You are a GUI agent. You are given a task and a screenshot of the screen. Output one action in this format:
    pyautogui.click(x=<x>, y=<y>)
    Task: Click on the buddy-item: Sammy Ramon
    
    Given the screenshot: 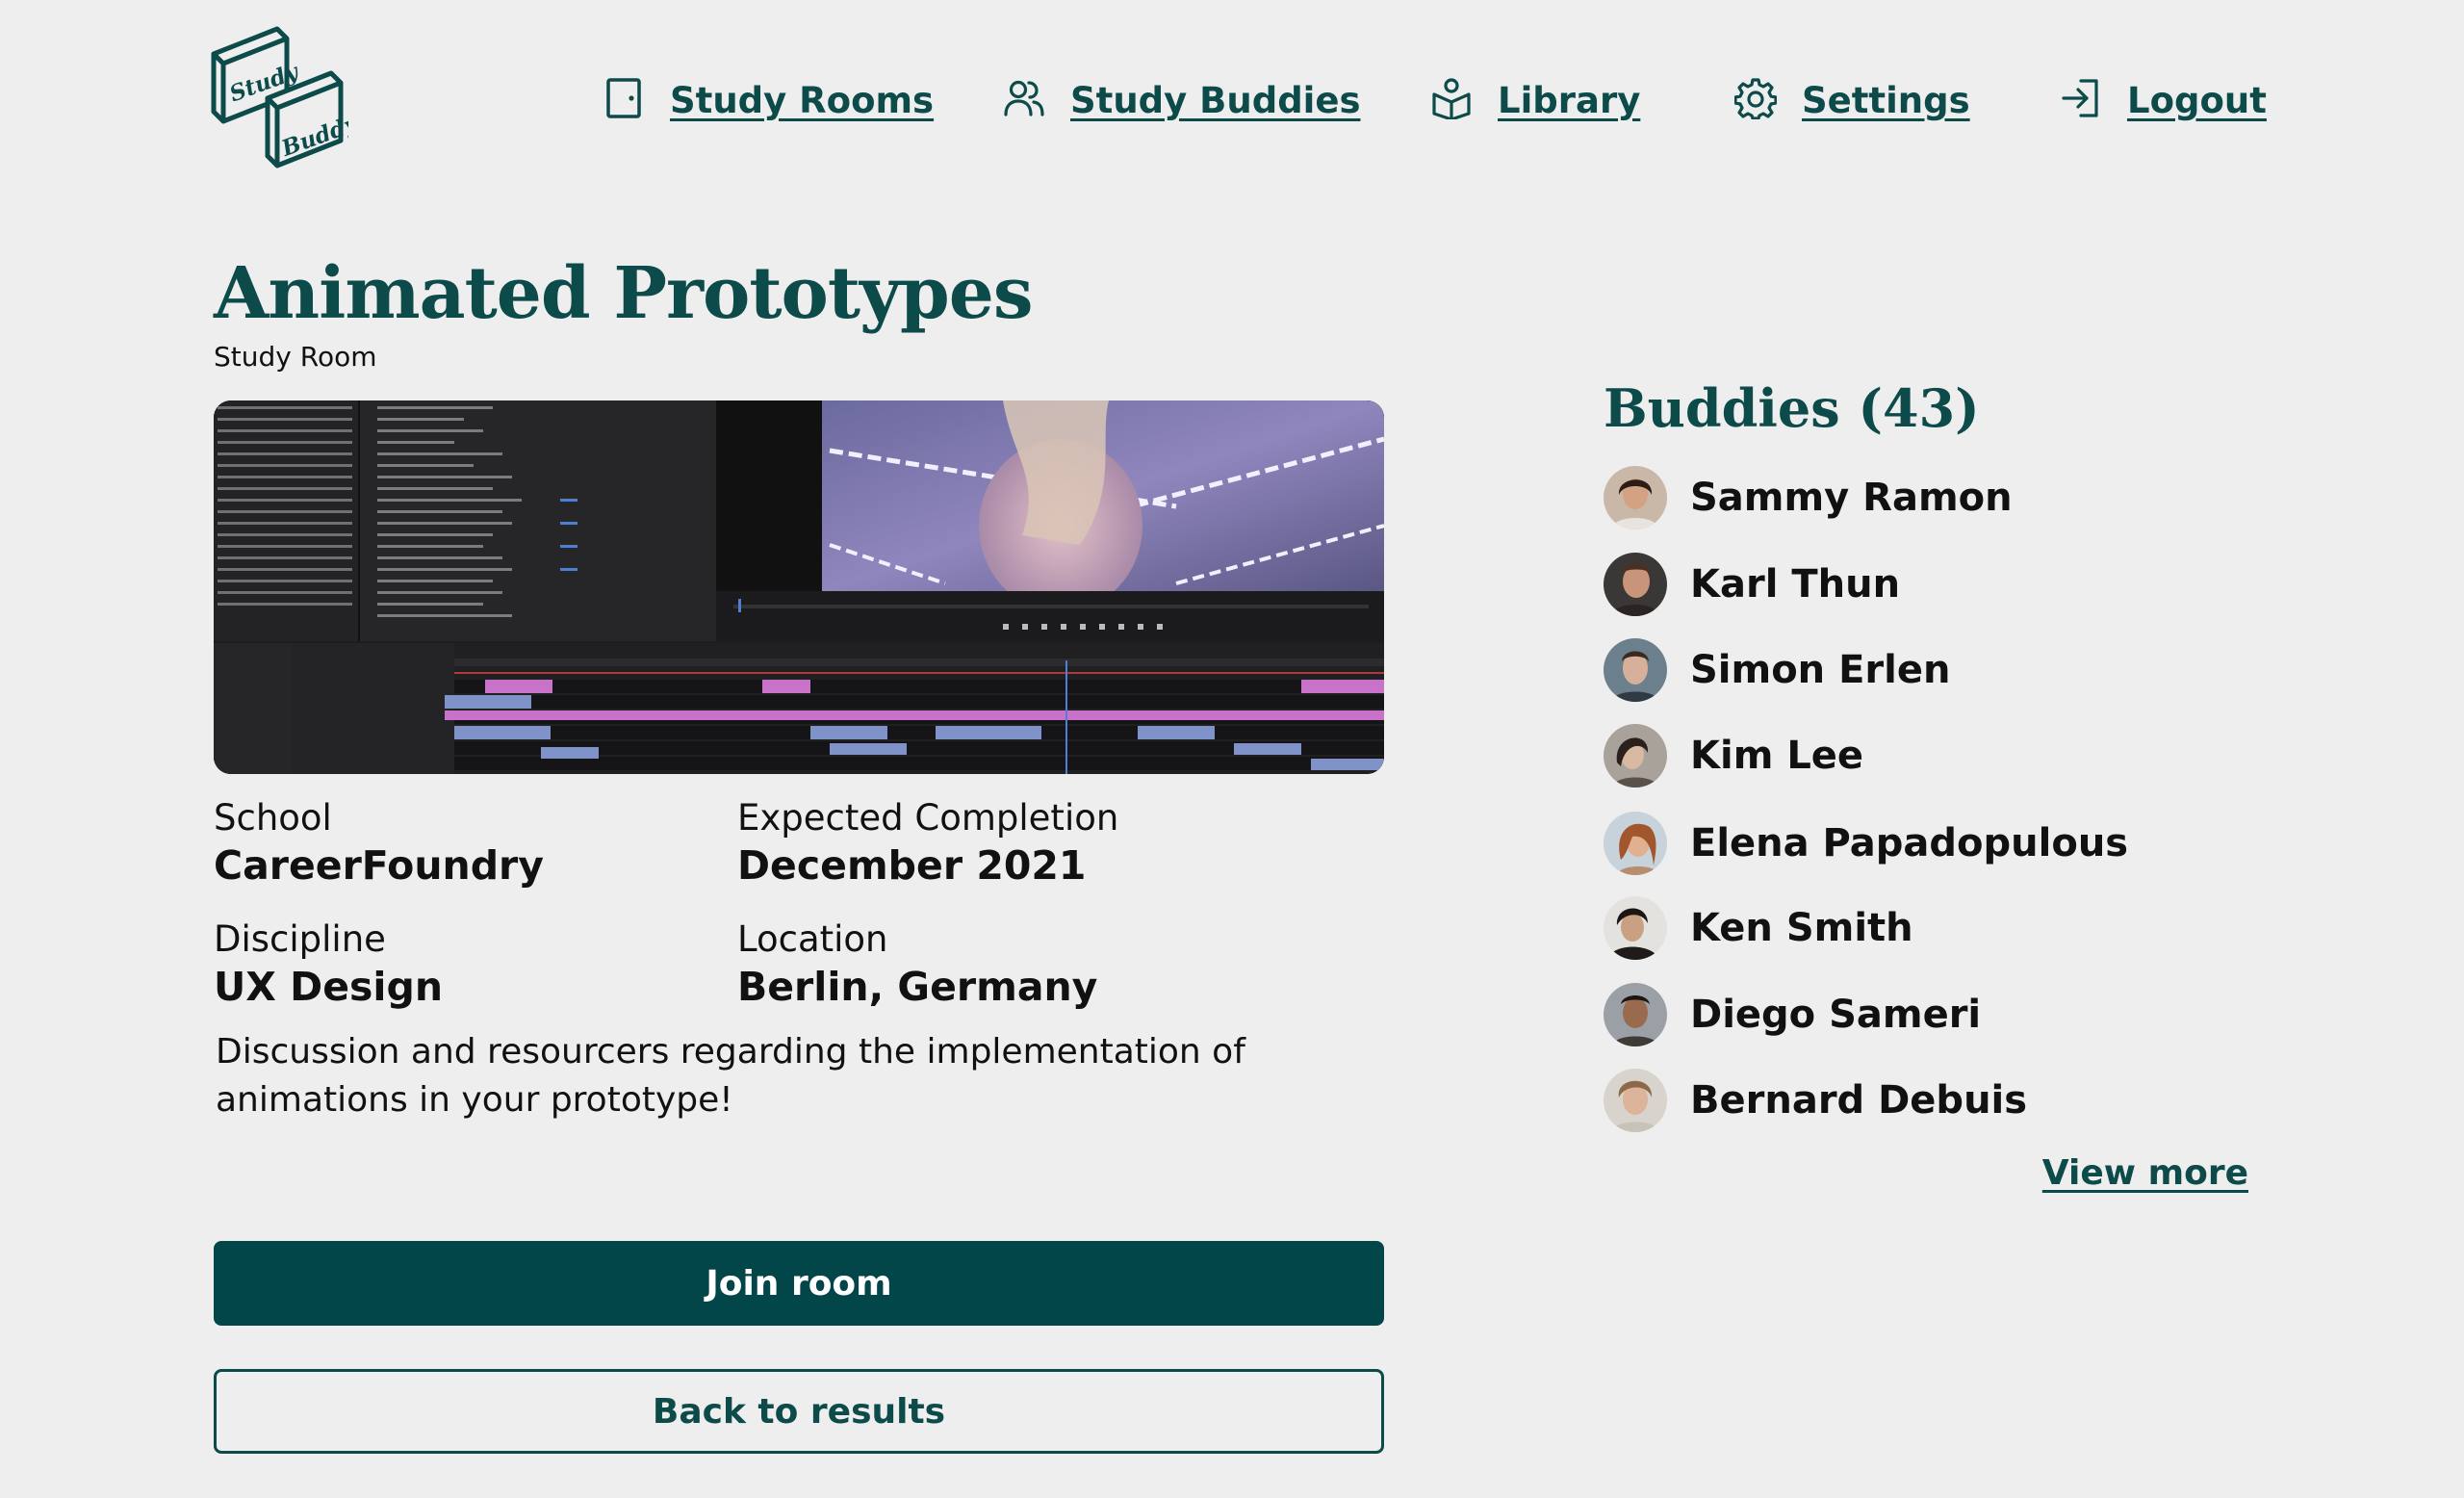 What is the action you would take?
    pyautogui.click(x=1808, y=497)
    